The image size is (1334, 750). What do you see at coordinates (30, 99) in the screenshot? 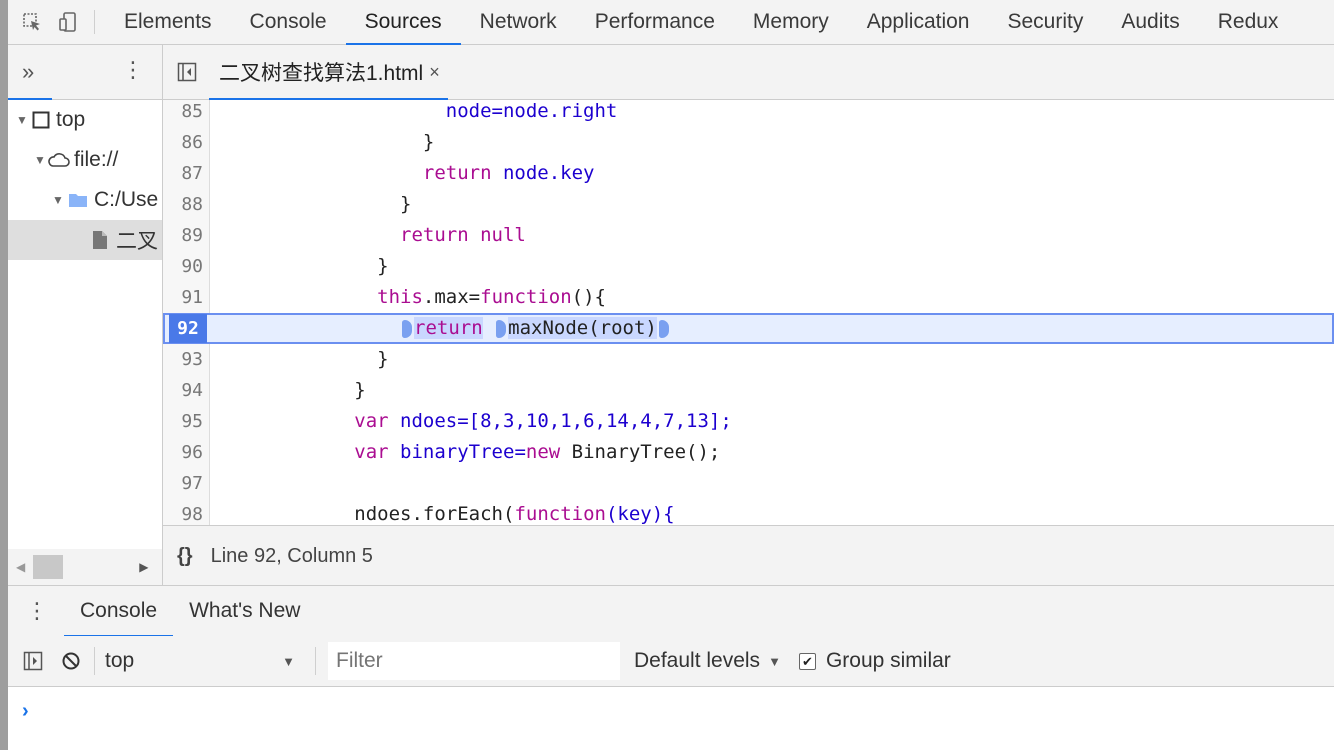
I see `navigator-active-underline` at bounding box center [30, 99].